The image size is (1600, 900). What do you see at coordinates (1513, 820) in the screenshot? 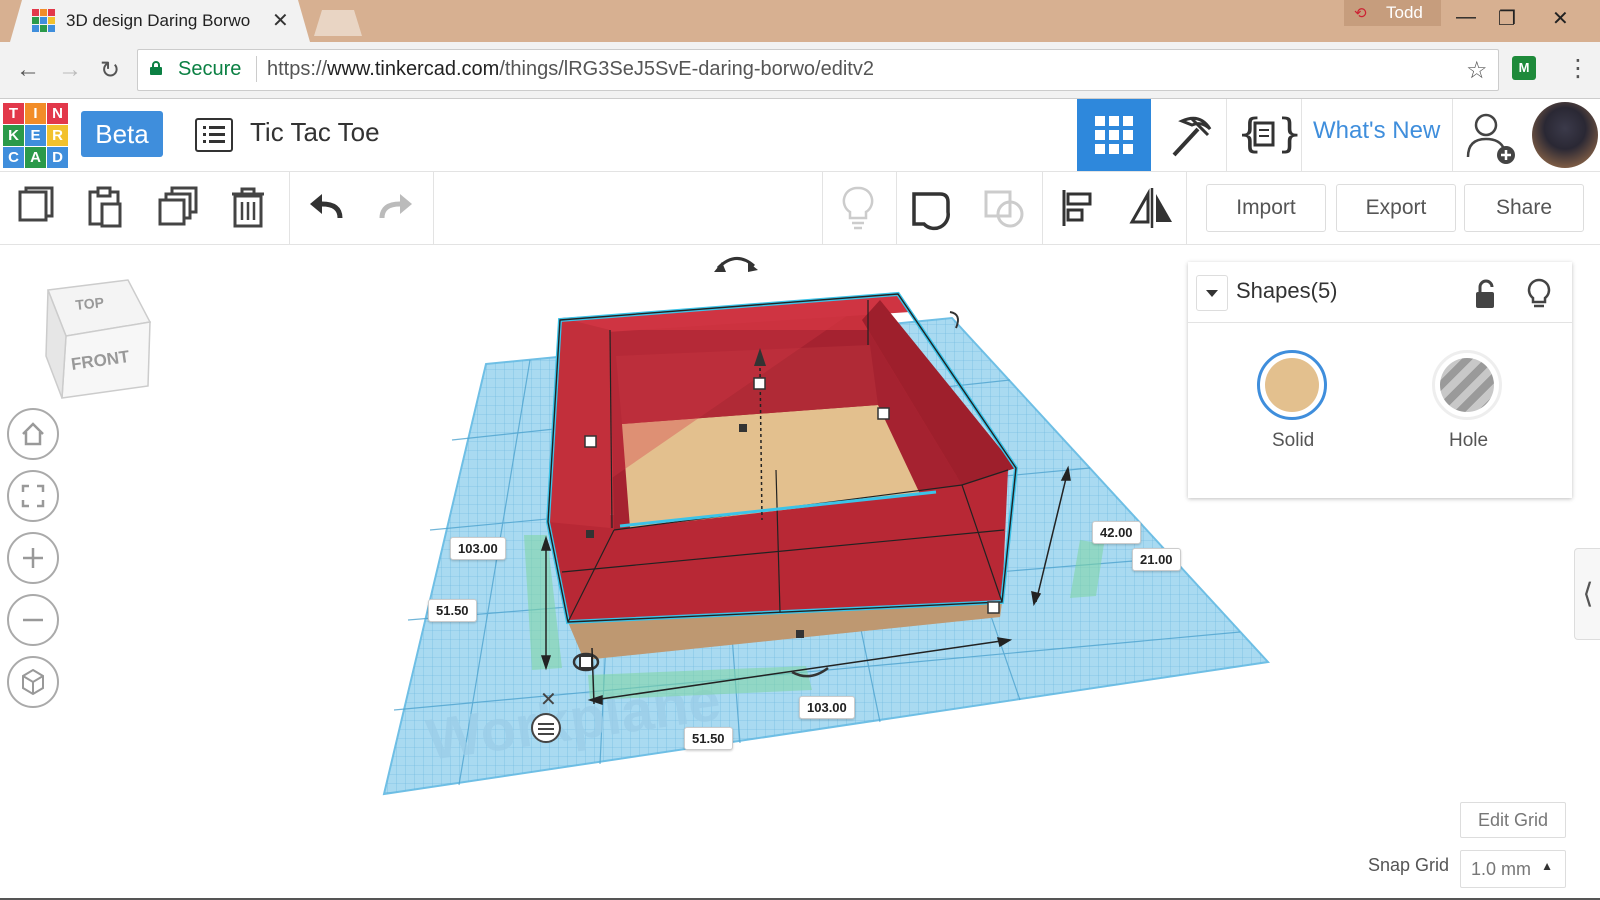
I see `edit-grid-button: Edit Grid` at bounding box center [1513, 820].